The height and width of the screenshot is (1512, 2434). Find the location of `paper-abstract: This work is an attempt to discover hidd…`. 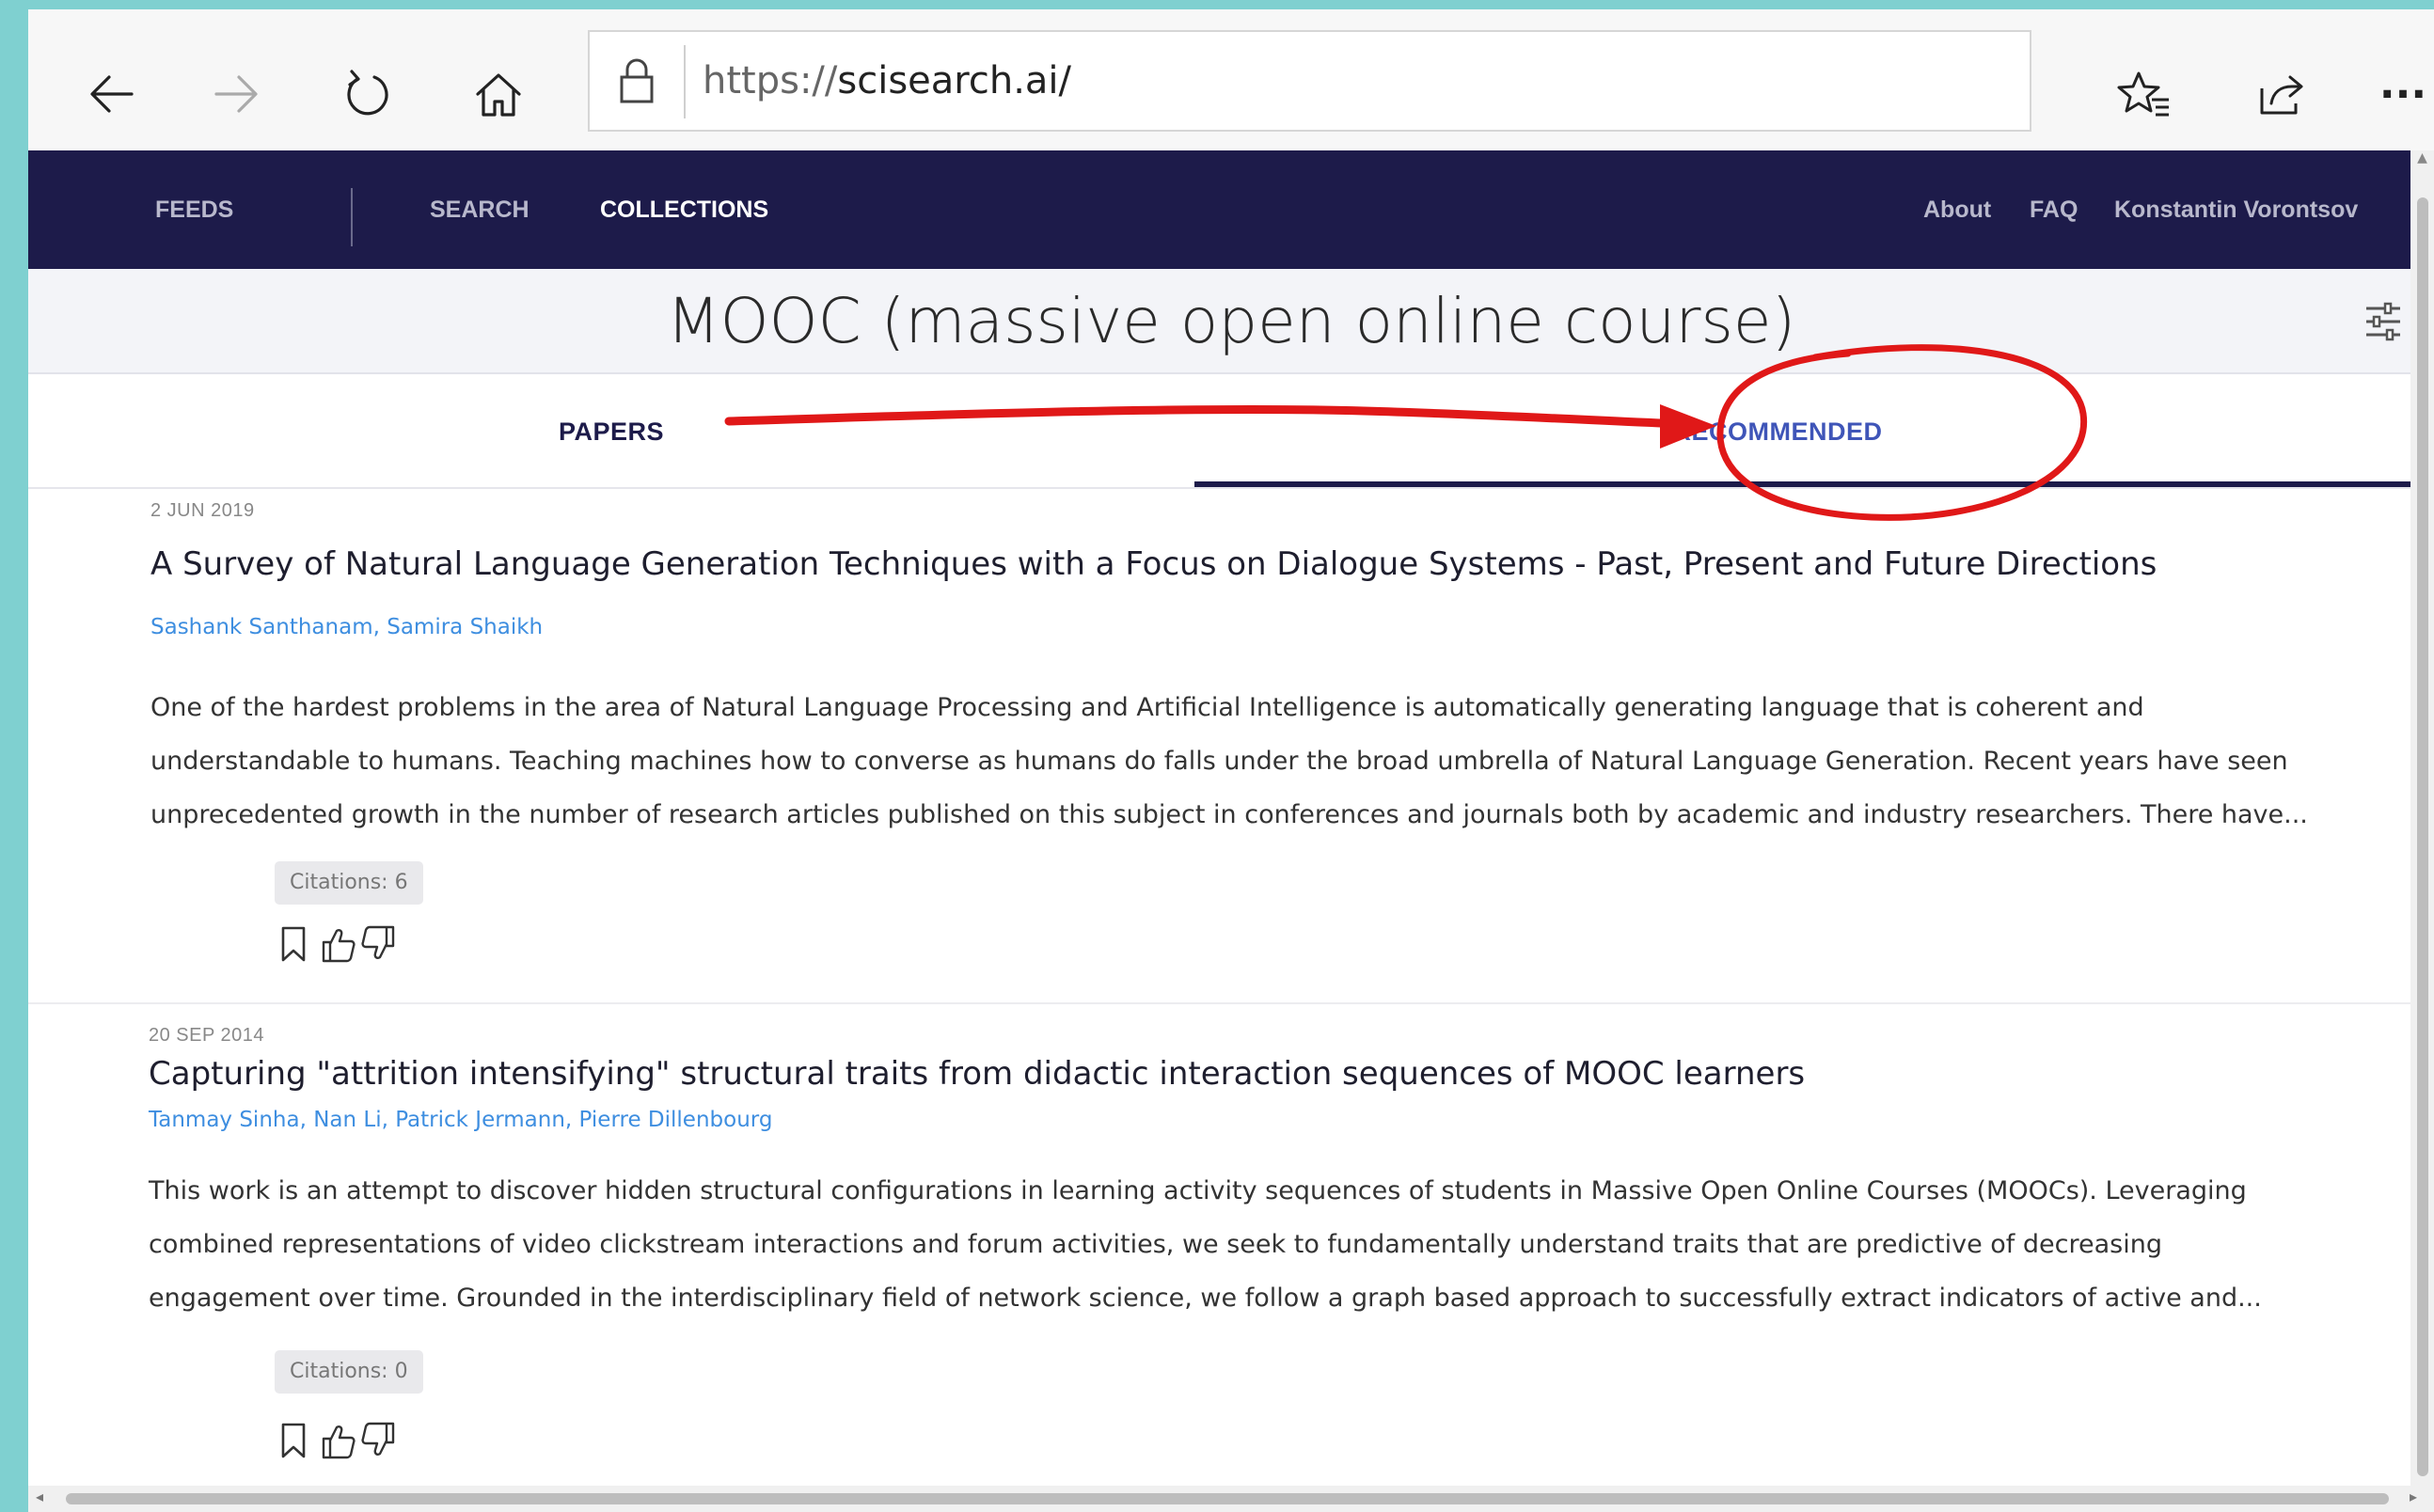

paper-abstract: This work is an attempt to discover hidd… is located at coordinates (1244, 1244).